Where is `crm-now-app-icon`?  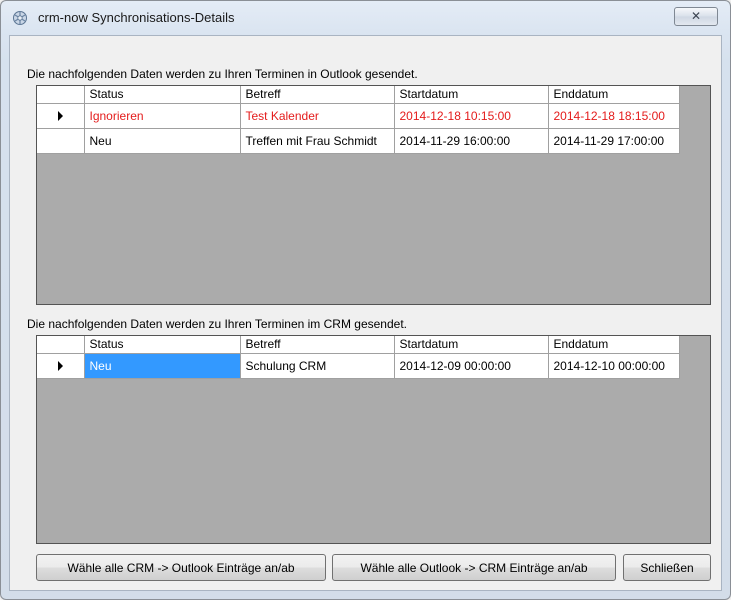 crm-now-app-icon is located at coordinates (20, 18).